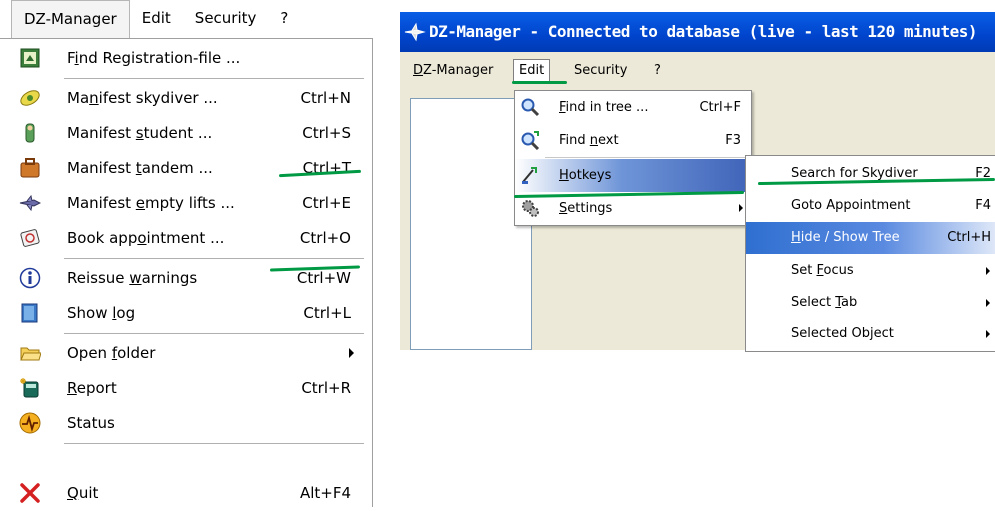 This screenshot has width=995, height=511. I want to click on menu-item-find-next: Find next F3, so click(633, 140).